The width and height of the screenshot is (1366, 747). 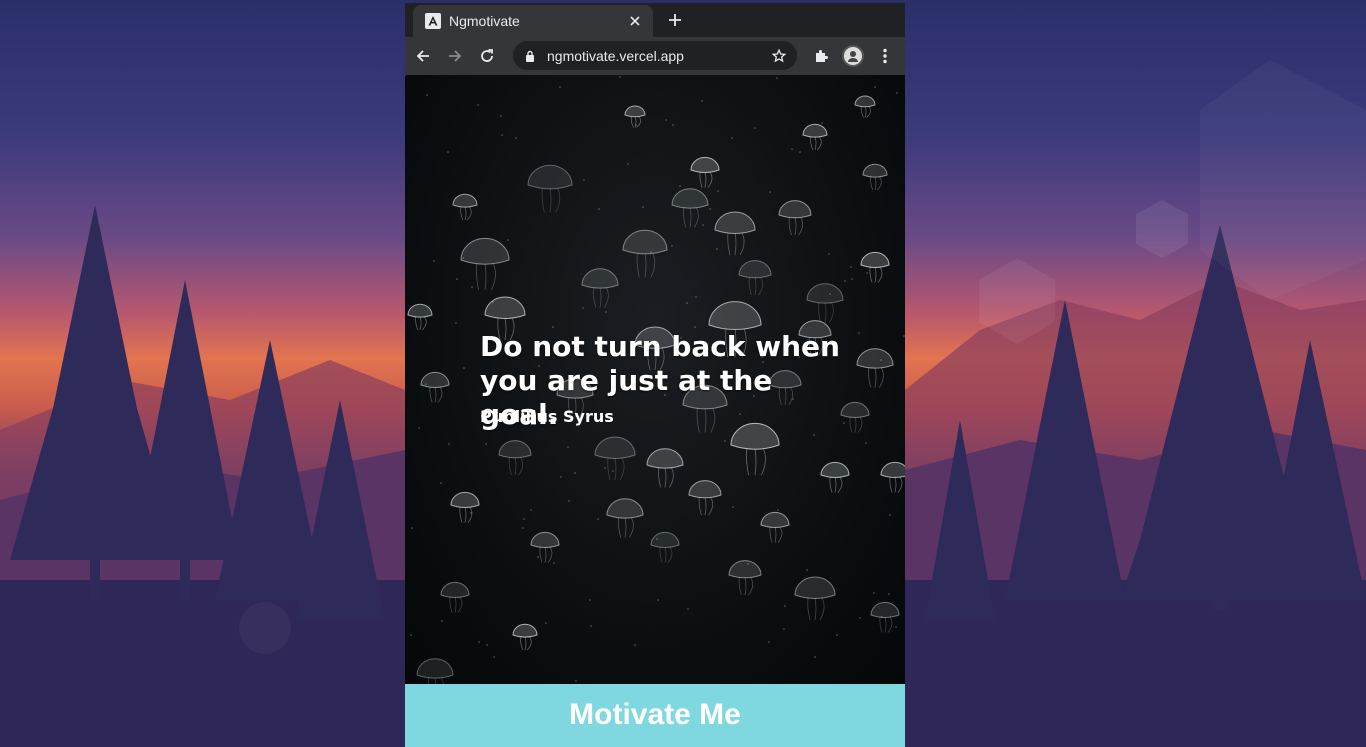 I want to click on extensions-icon, so click(x=821, y=56).